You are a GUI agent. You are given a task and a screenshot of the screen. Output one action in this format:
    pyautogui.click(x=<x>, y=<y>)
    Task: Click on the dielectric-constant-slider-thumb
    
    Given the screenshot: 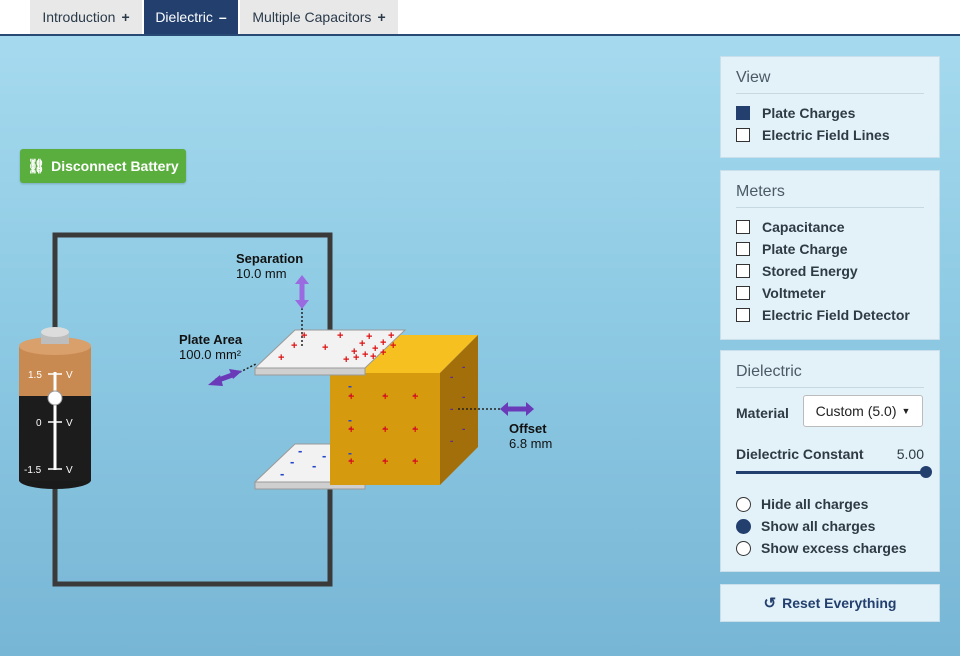 What is the action you would take?
    pyautogui.click(x=926, y=472)
    